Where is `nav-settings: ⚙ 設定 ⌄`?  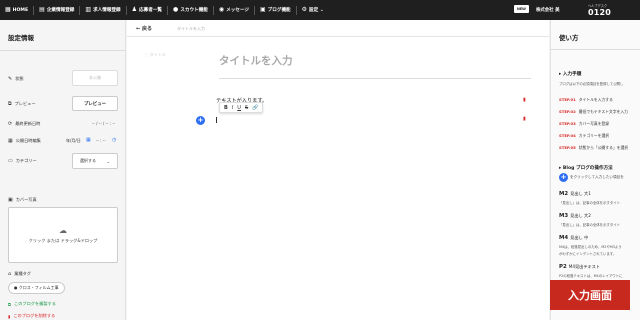 nav-settings: ⚙ 設定 ⌄ is located at coordinates (313, 10).